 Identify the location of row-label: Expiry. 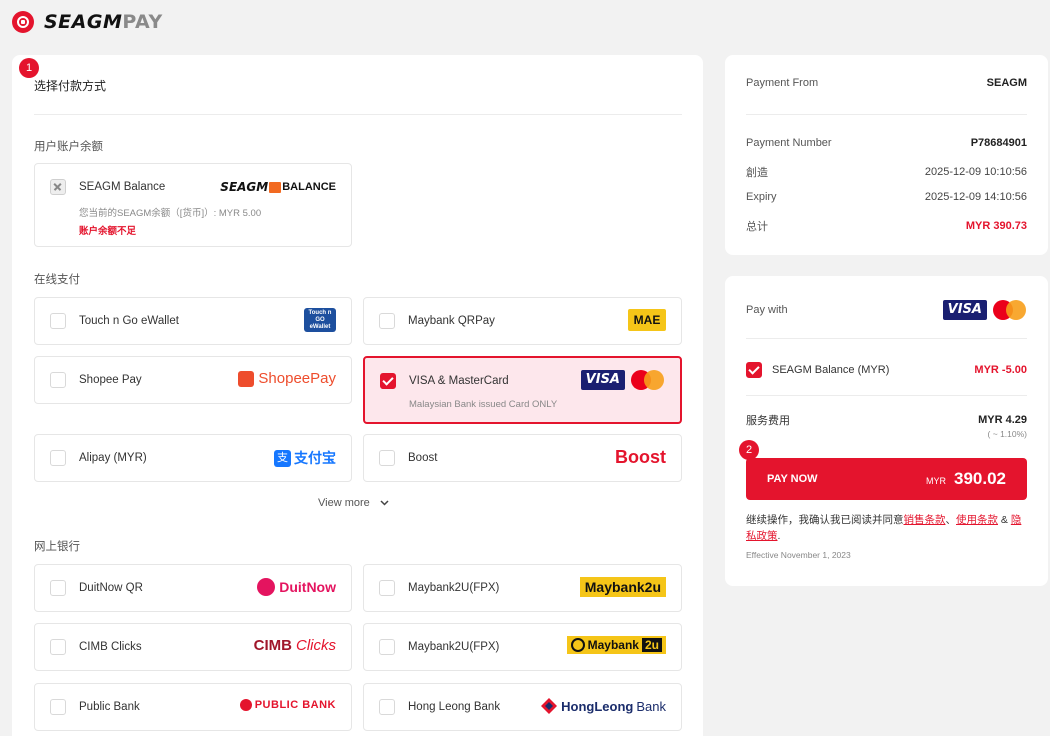
(761, 197).